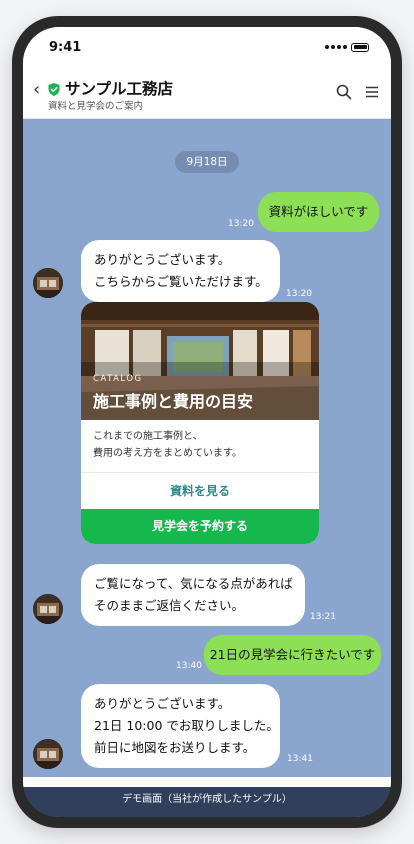  I want to click on message-line: ご覧になって、気になる点があれば, so click(193, 583).